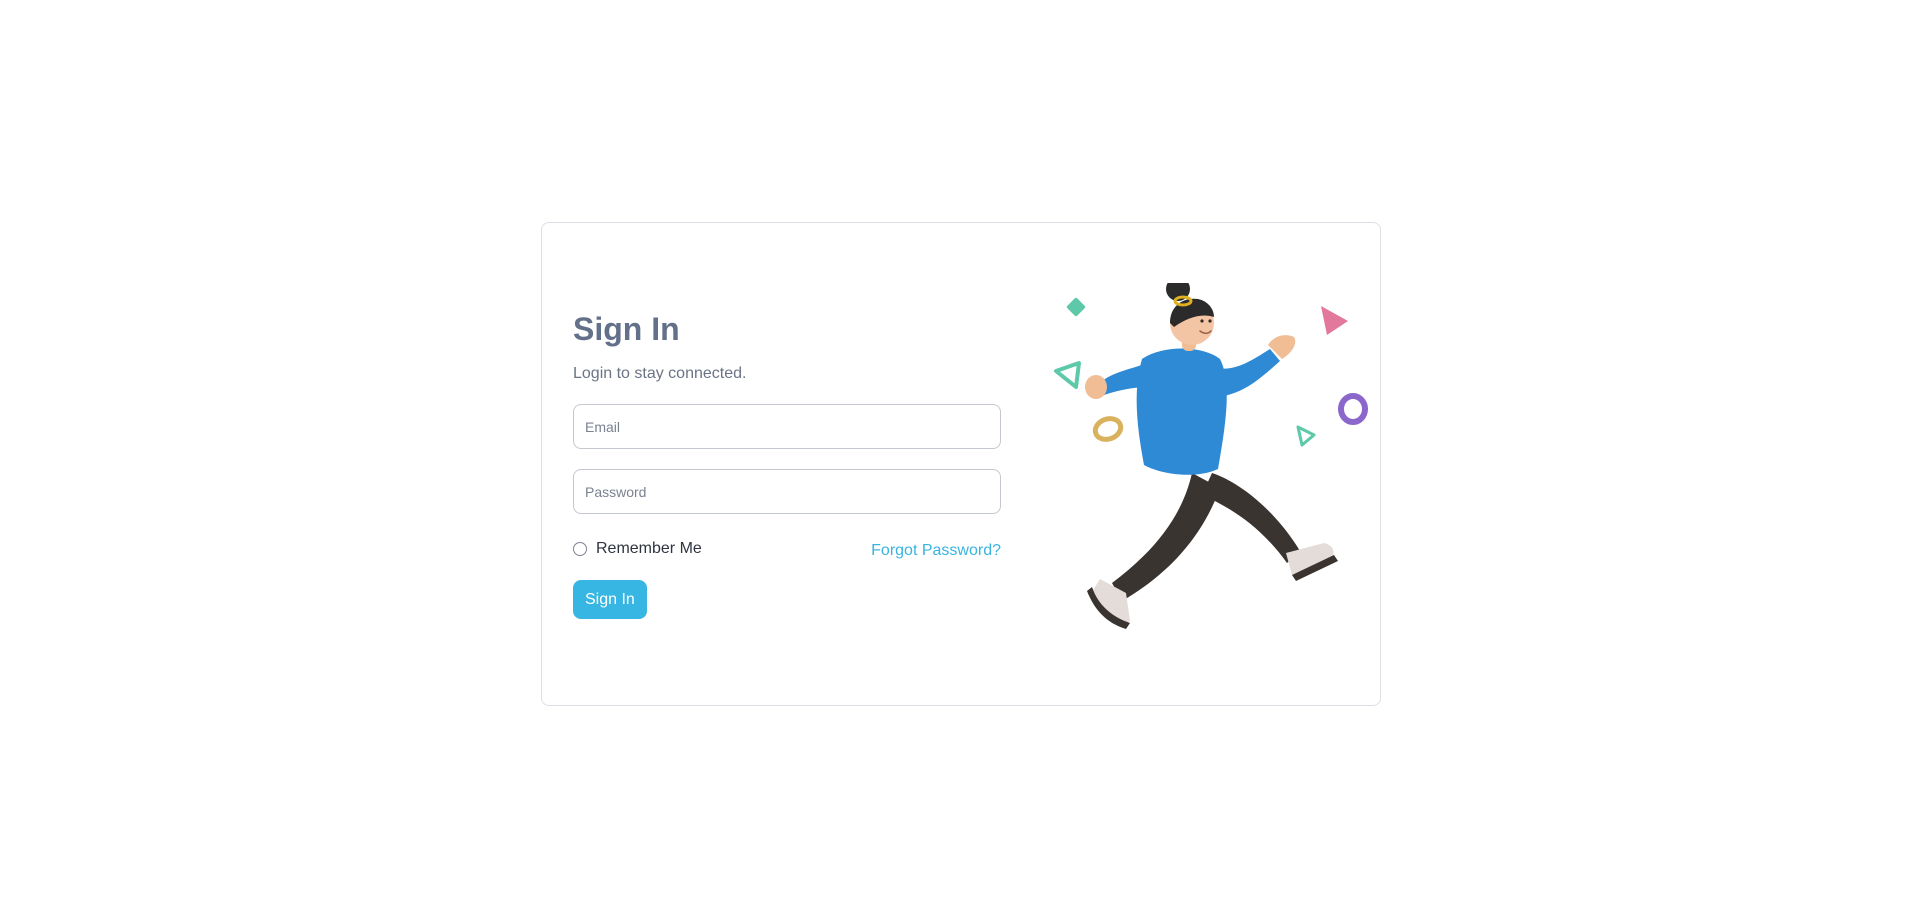 This screenshot has height=924, width=1912. What do you see at coordinates (1334, 320) in the screenshot?
I see `pink-triangle-shape` at bounding box center [1334, 320].